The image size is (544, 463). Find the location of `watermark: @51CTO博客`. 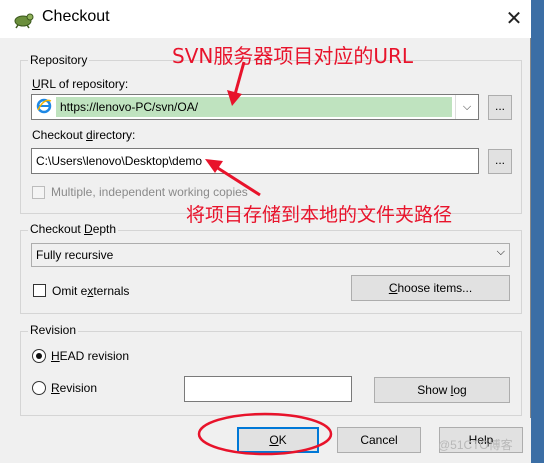

watermark: @51CTO博客 is located at coordinates (475, 445).